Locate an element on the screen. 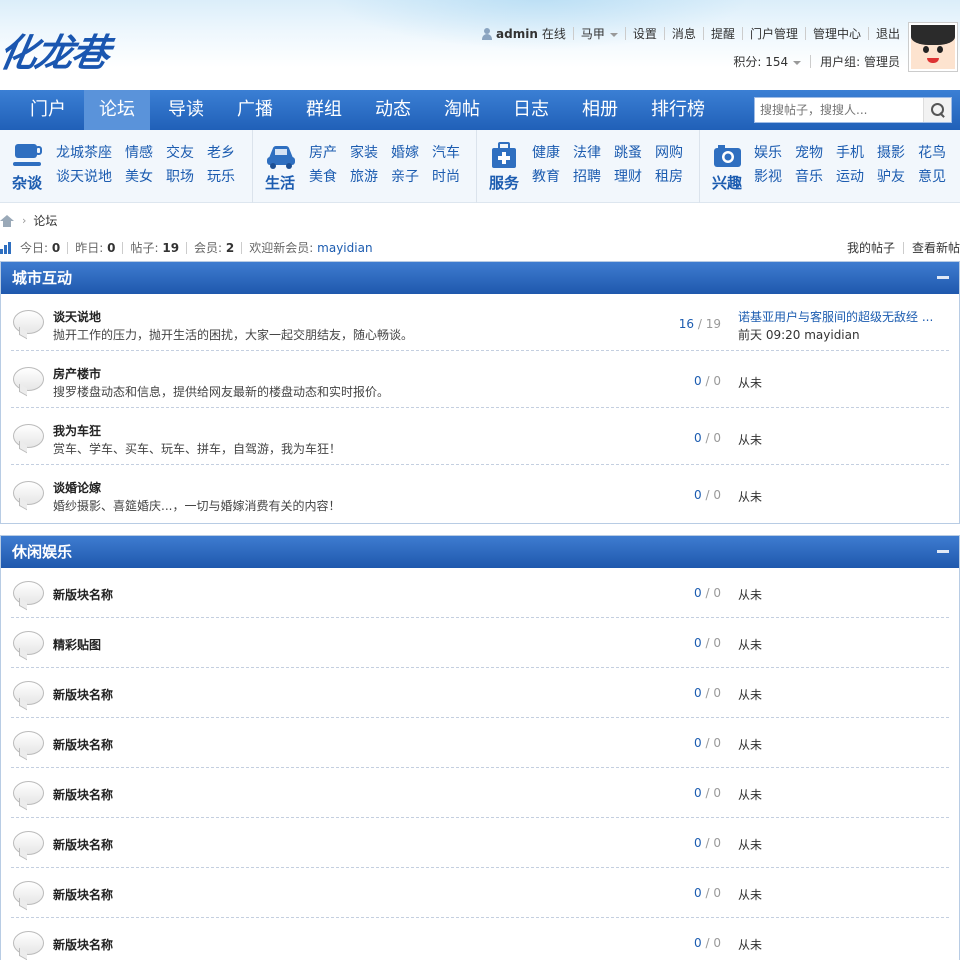 Image resolution: width=960 pixels, height=960 pixels. nav-item-forum: 论坛 is located at coordinates (117, 110).